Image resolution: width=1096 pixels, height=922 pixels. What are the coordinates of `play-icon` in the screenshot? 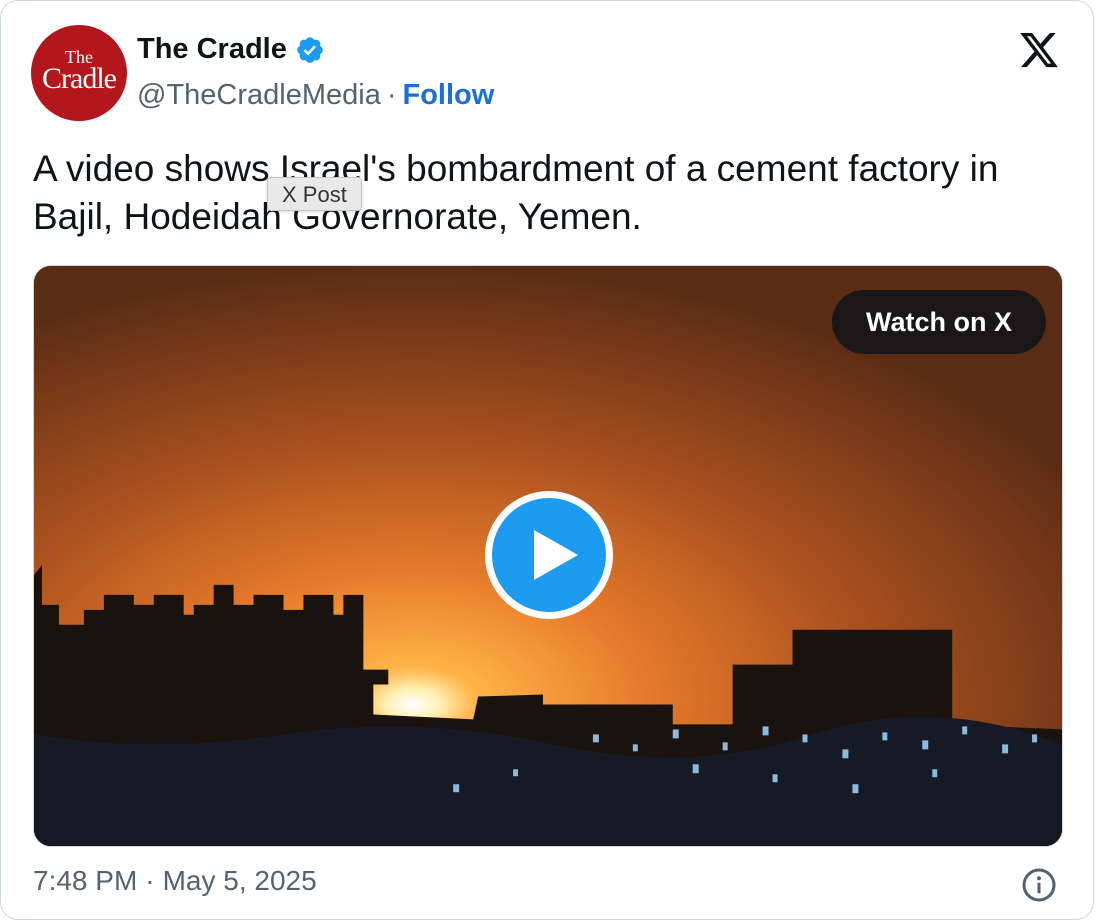 It's located at (549, 555).